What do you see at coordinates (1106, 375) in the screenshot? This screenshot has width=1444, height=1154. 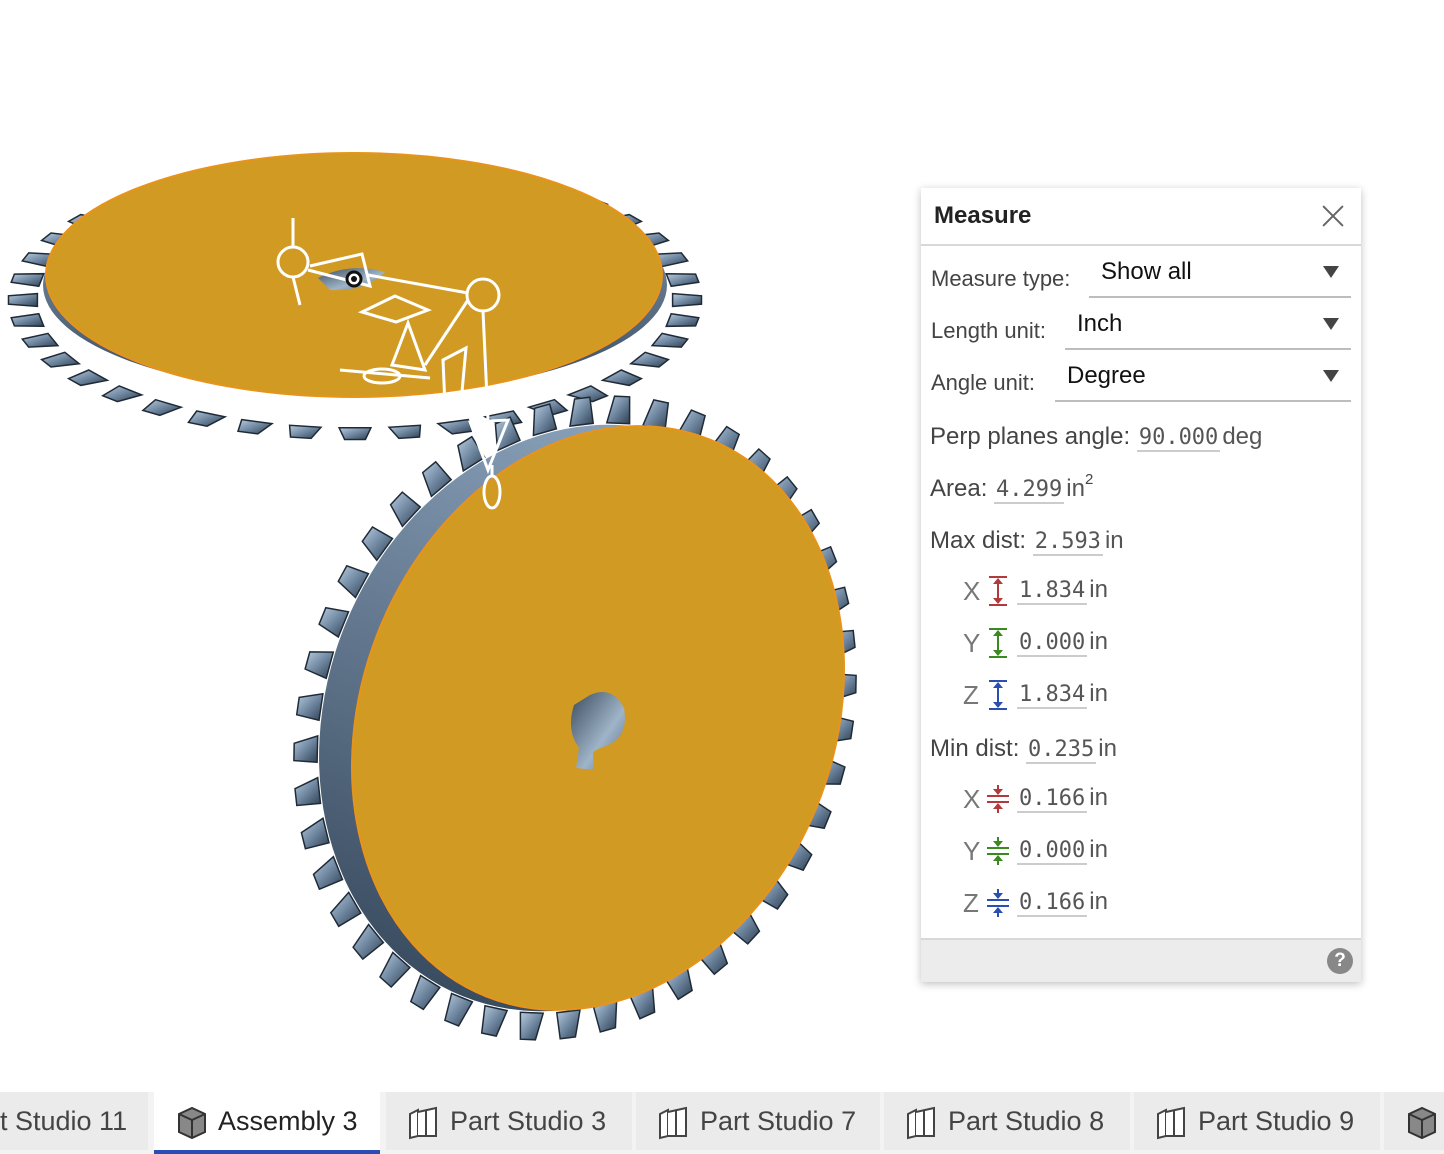 I see `angle-unit-value: Degree` at bounding box center [1106, 375].